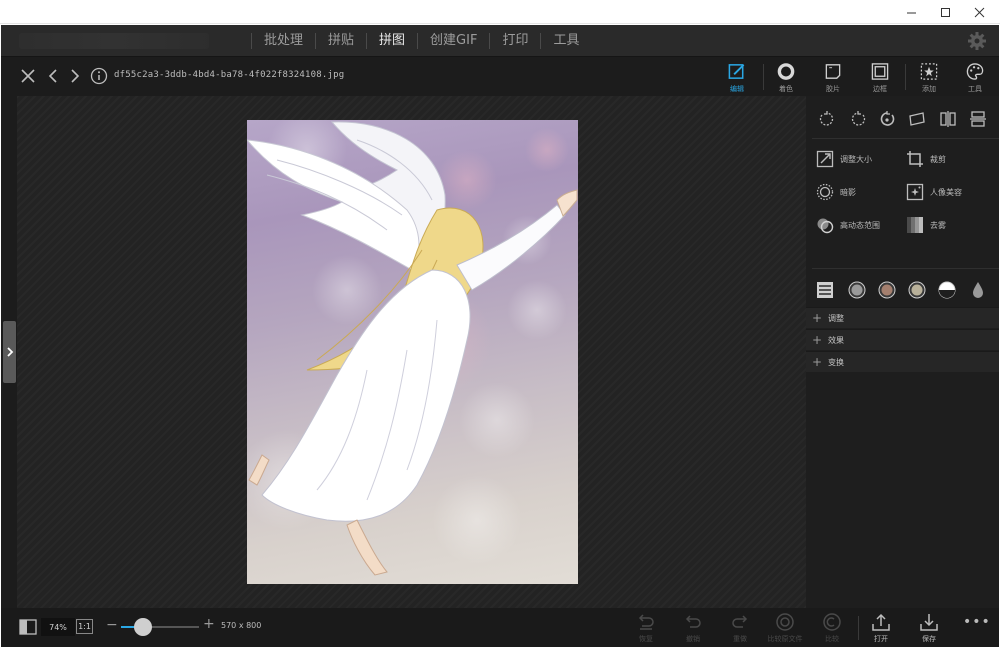 The width and height of the screenshot is (1000, 648). What do you see at coordinates (114, 41) in the screenshot?
I see `app-logo-area` at bounding box center [114, 41].